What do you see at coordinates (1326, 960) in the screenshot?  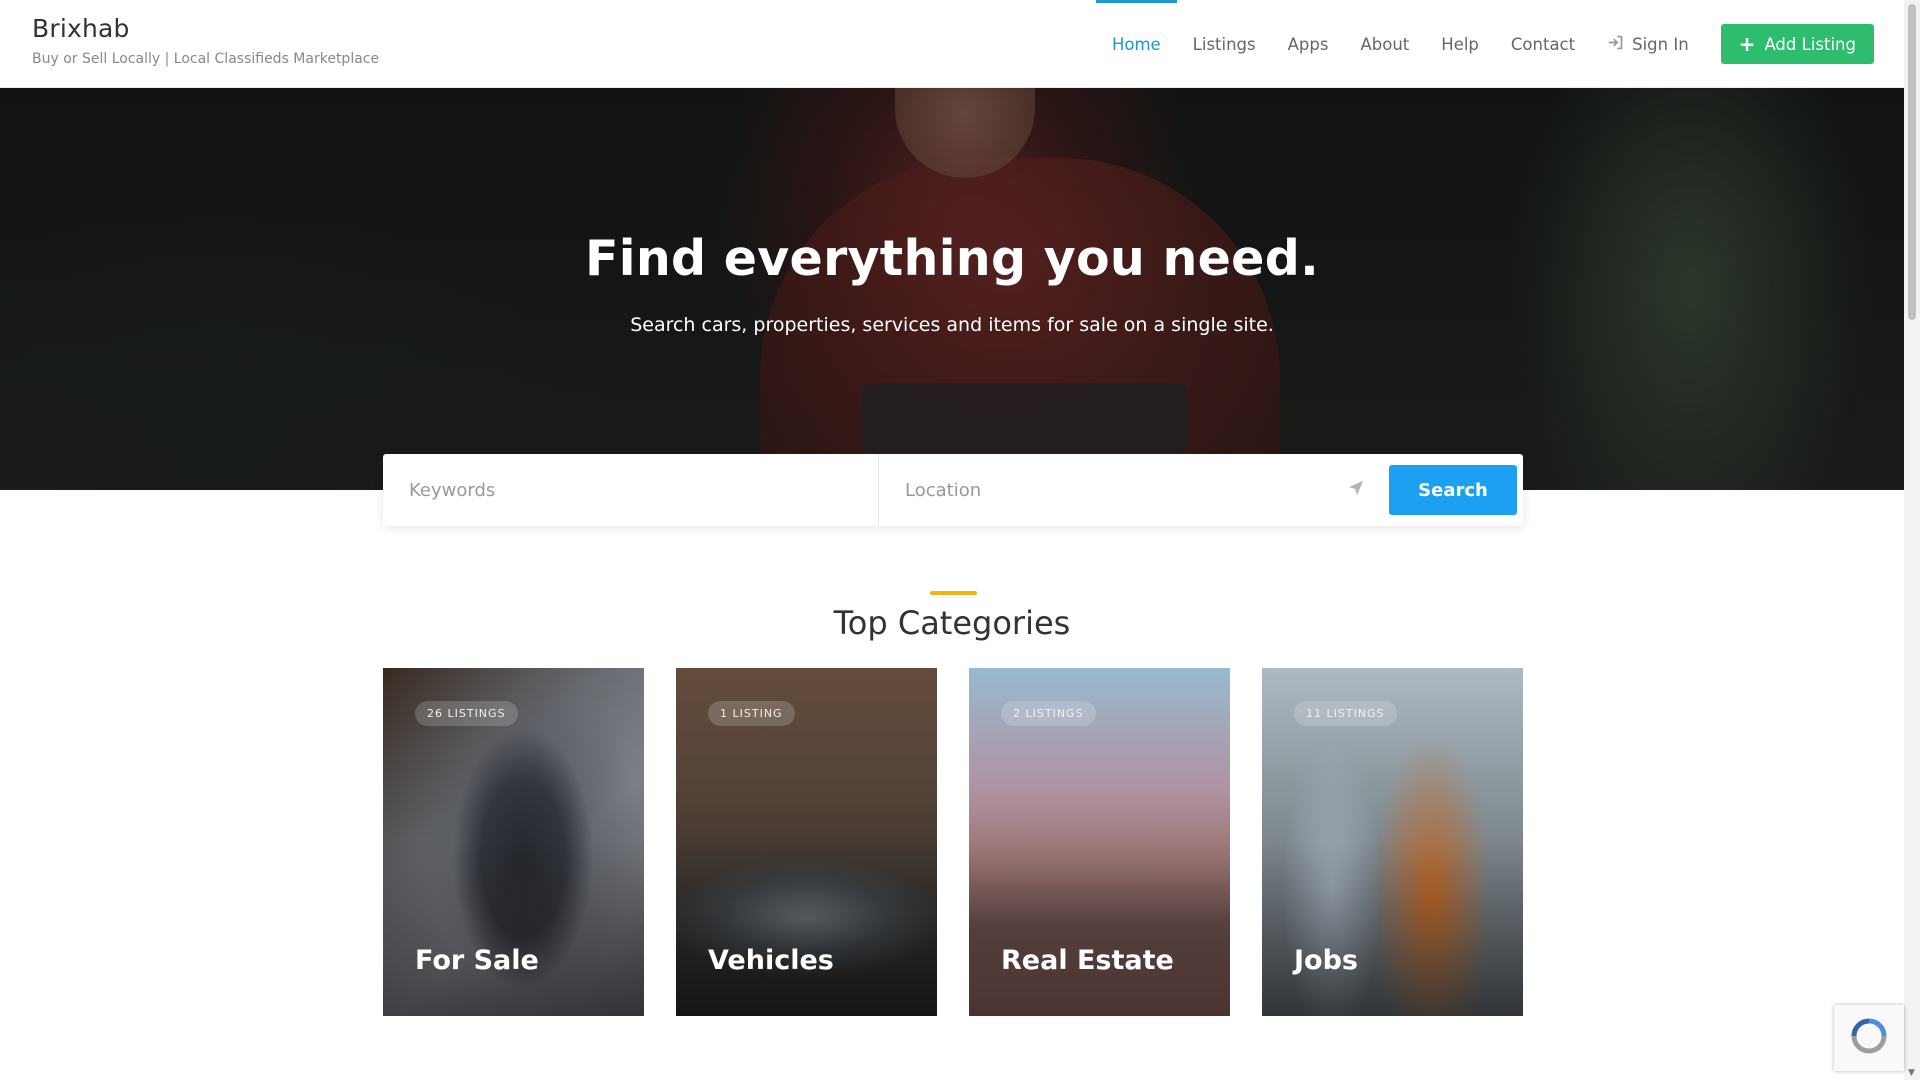 I see `category-label: Jobs` at bounding box center [1326, 960].